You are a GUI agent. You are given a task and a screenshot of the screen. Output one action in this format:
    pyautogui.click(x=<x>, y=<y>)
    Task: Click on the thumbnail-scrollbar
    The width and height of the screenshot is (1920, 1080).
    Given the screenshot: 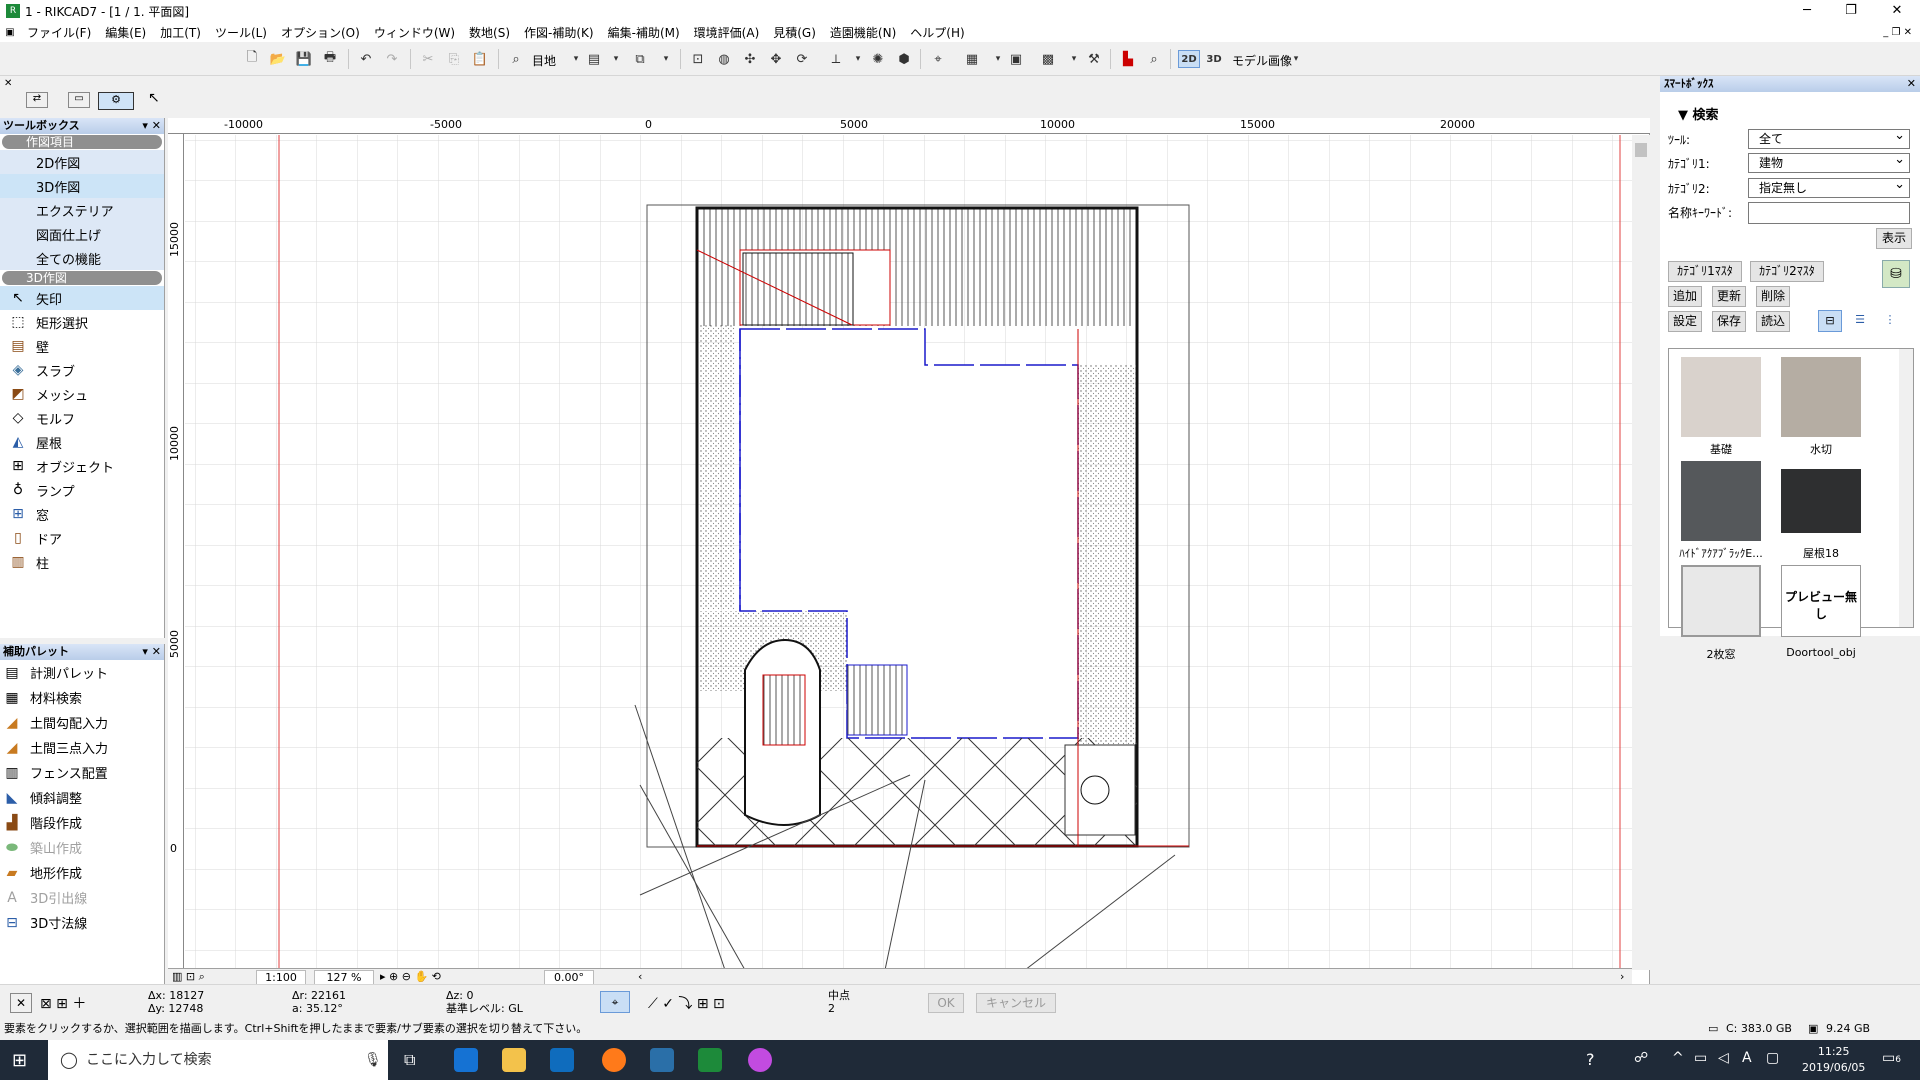 What is the action you would take?
    pyautogui.click(x=1906, y=488)
    